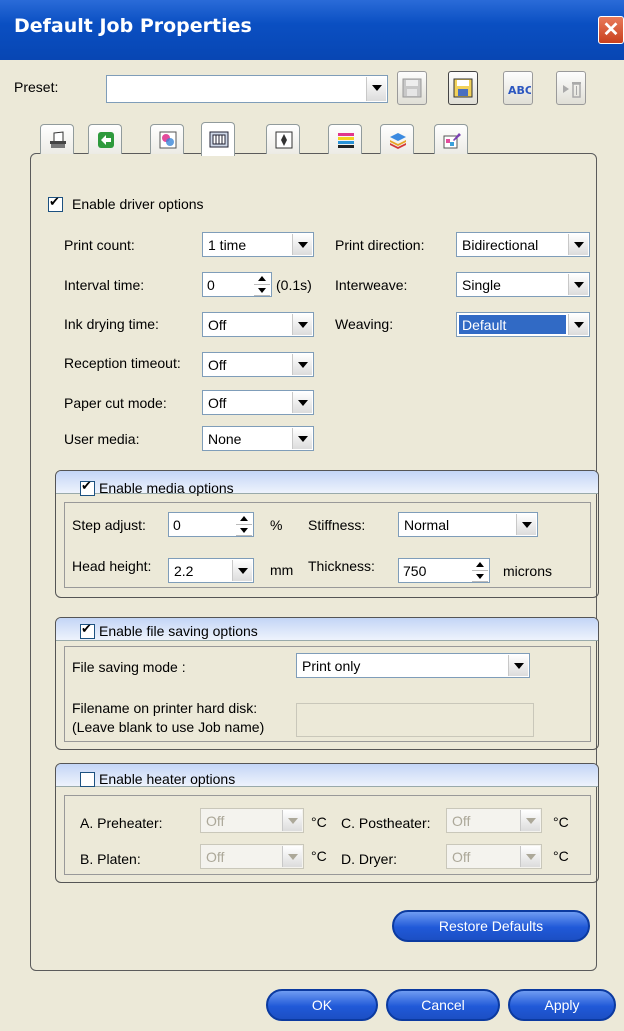 The height and width of the screenshot is (1031, 624). What do you see at coordinates (415, 571) in the screenshot?
I see `thickness-value: 750` at bounding box center [415, 571].